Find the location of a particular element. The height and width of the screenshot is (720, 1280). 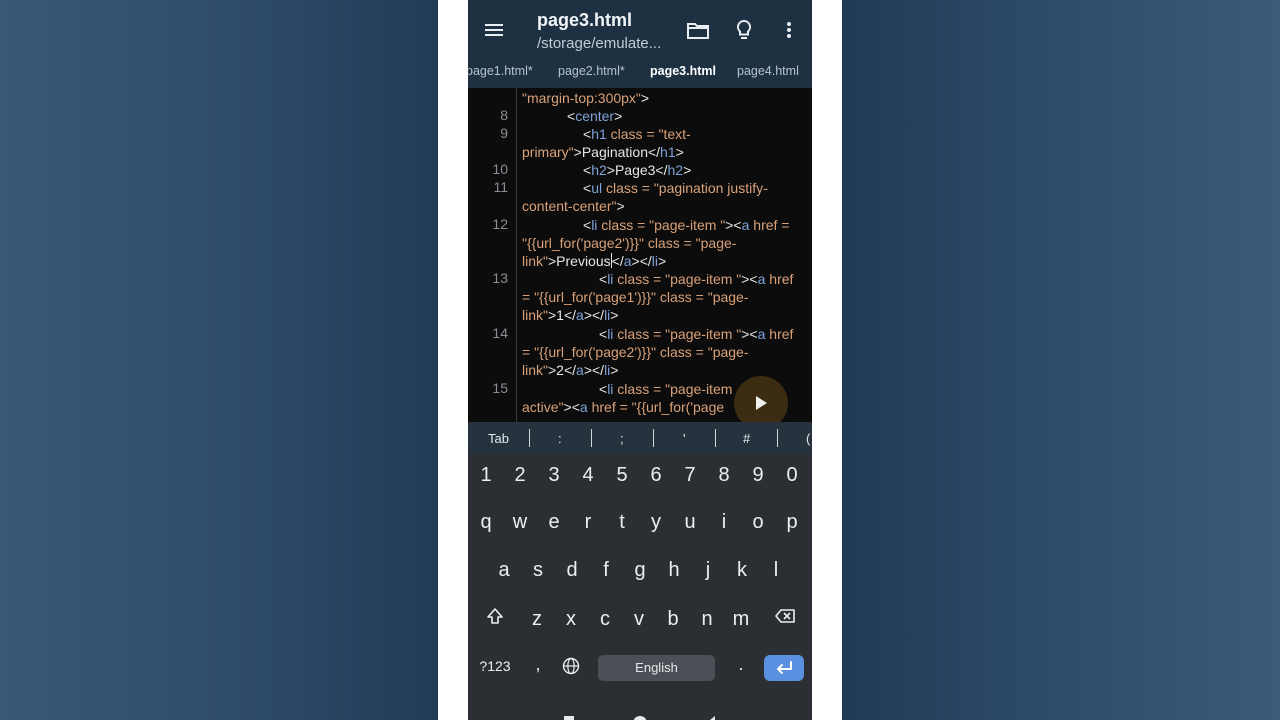

code-line: <li class = "page-item is located at coordinates (666, 389).